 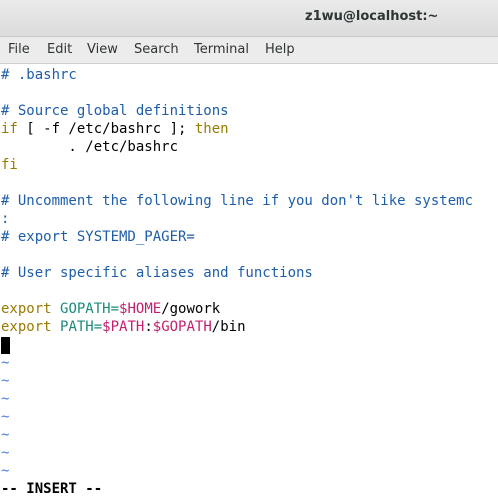 I want to click on menu-view: View, so click(x=102, y=49).